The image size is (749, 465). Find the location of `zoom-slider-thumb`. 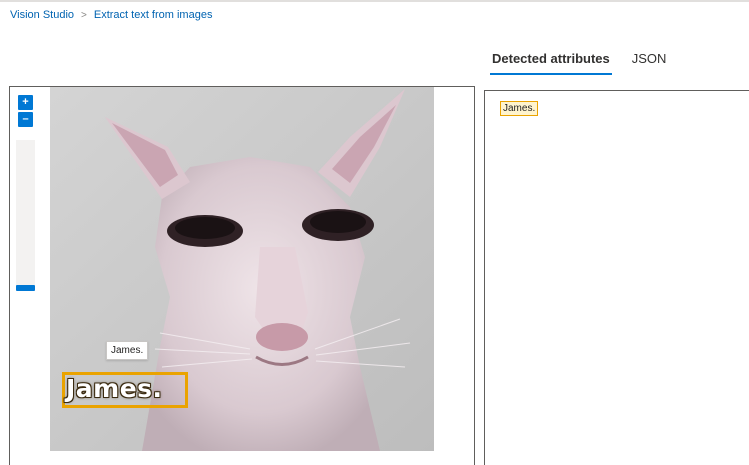

zoom-slider-thumb is located at coordinates (25, 288).